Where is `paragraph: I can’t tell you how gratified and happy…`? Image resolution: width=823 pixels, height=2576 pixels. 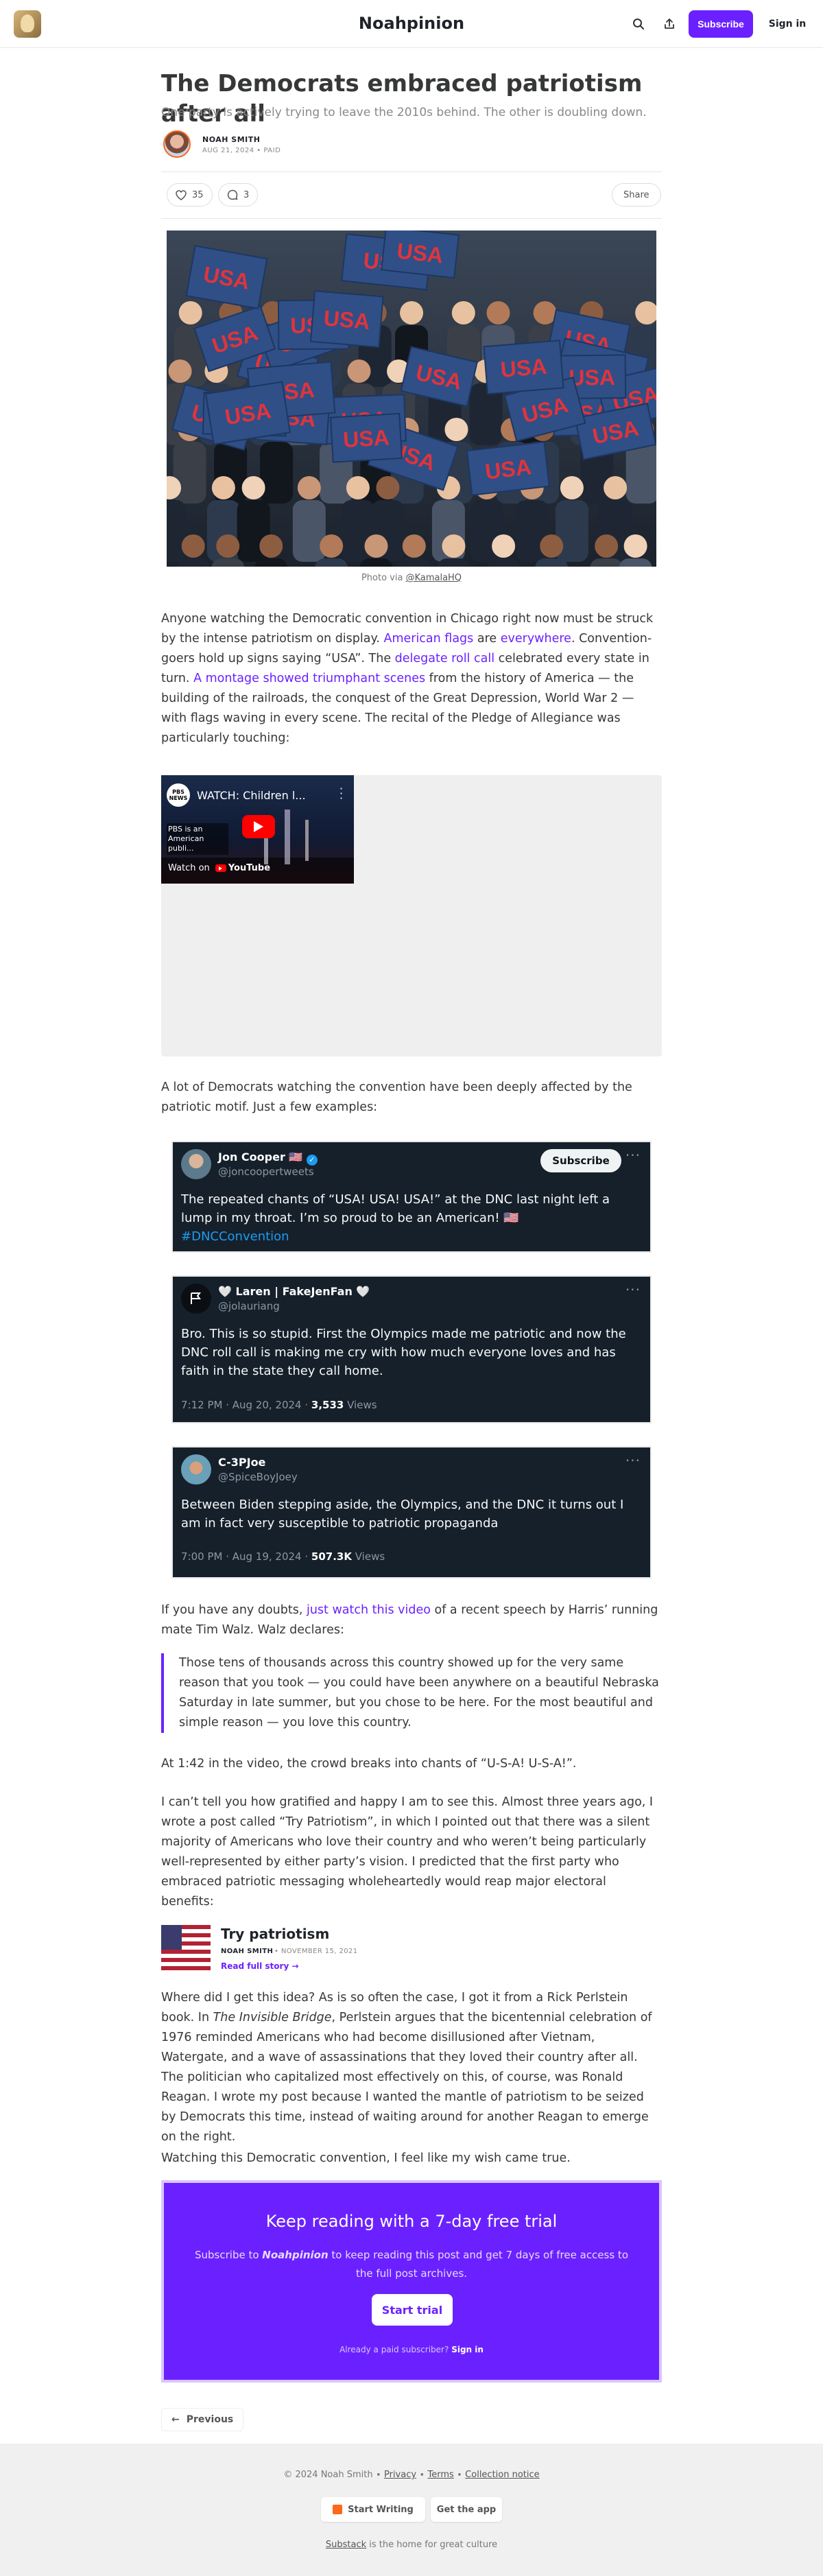 paragraph: I can’t tell you how gratified and happy… is located at coordinates (407, 1852).